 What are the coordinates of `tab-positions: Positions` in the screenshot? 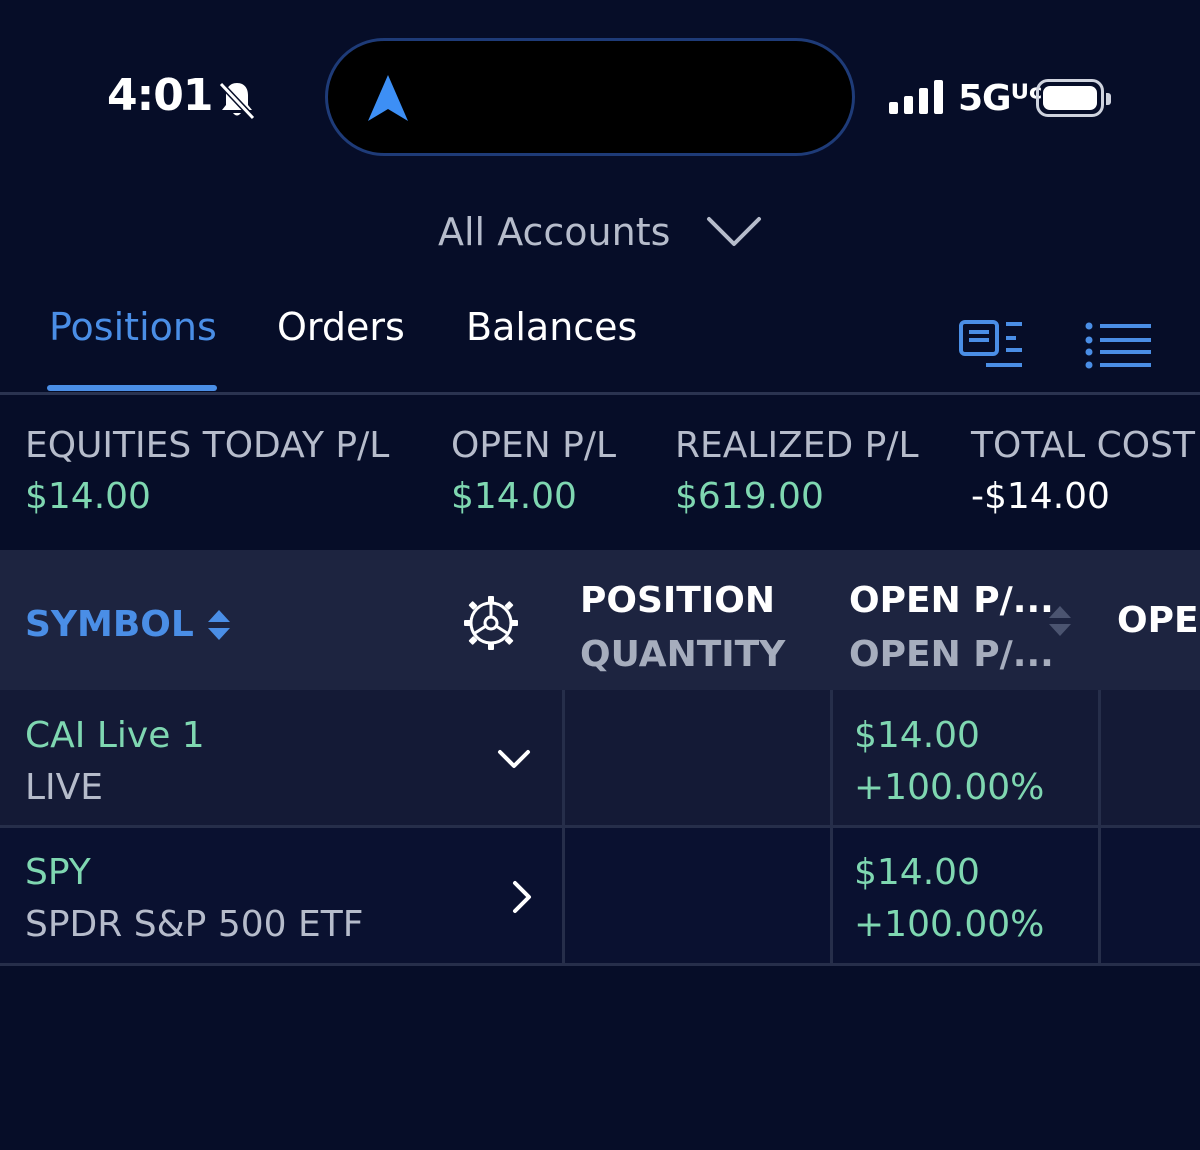 It's located at (133, 327).